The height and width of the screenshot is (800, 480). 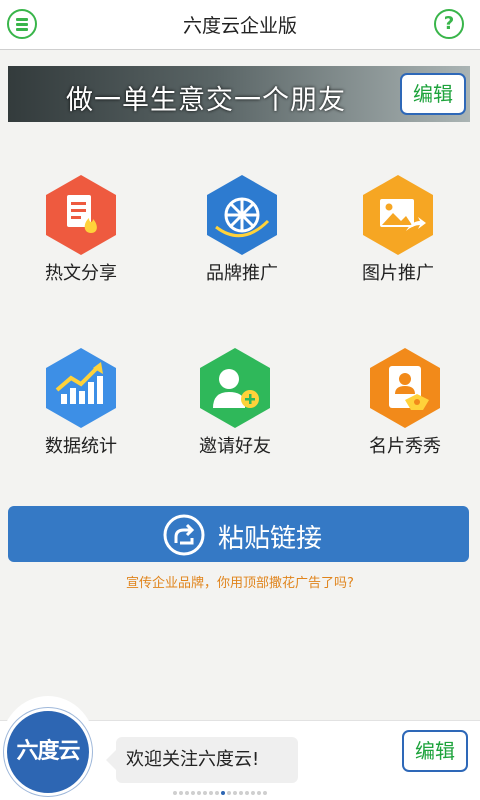 What do you see at coordinates (449, 24) in the screenshot?
I see `help-icon: ?` at bounding box center [449, 24].